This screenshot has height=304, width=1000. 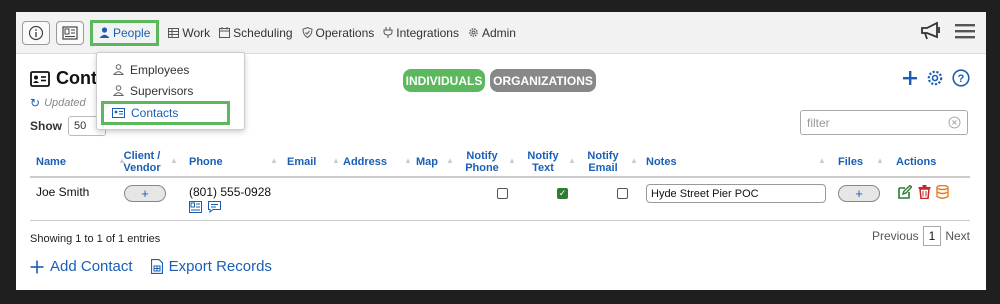 What do you see at coordinates (502, 193) in the screenshot?
I see `notify-phone-checkbox` at bounding box center [502, 193].